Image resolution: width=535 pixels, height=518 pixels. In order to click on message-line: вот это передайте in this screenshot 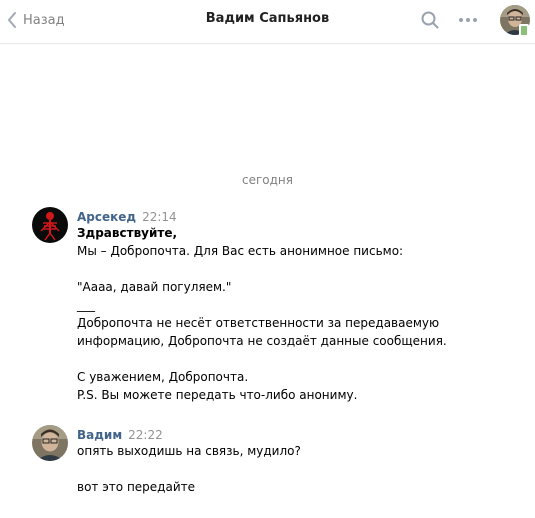, I will do `click(136, 487)`.